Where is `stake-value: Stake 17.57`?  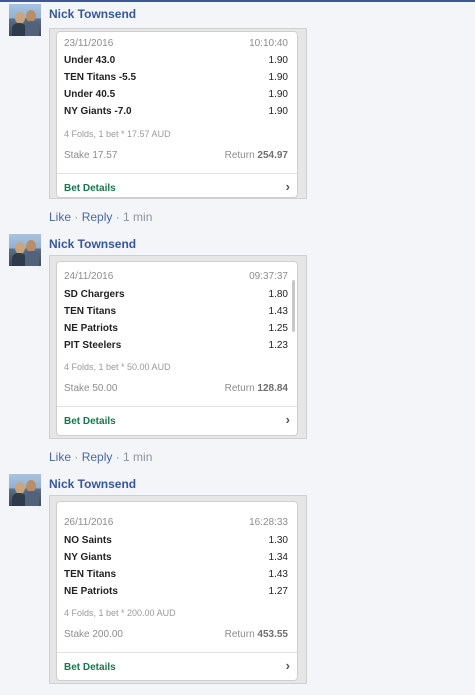
stake-value: Stake 17.57 is located at coordinates (91, 155).